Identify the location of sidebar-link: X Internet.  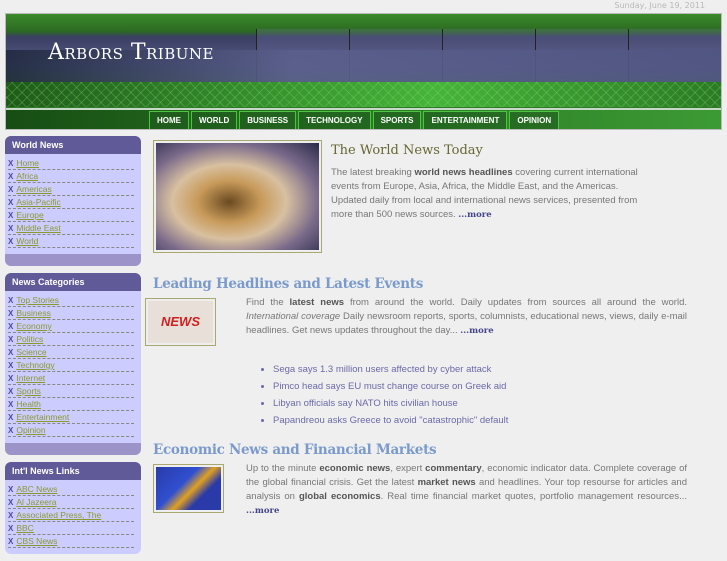
(71, 378).